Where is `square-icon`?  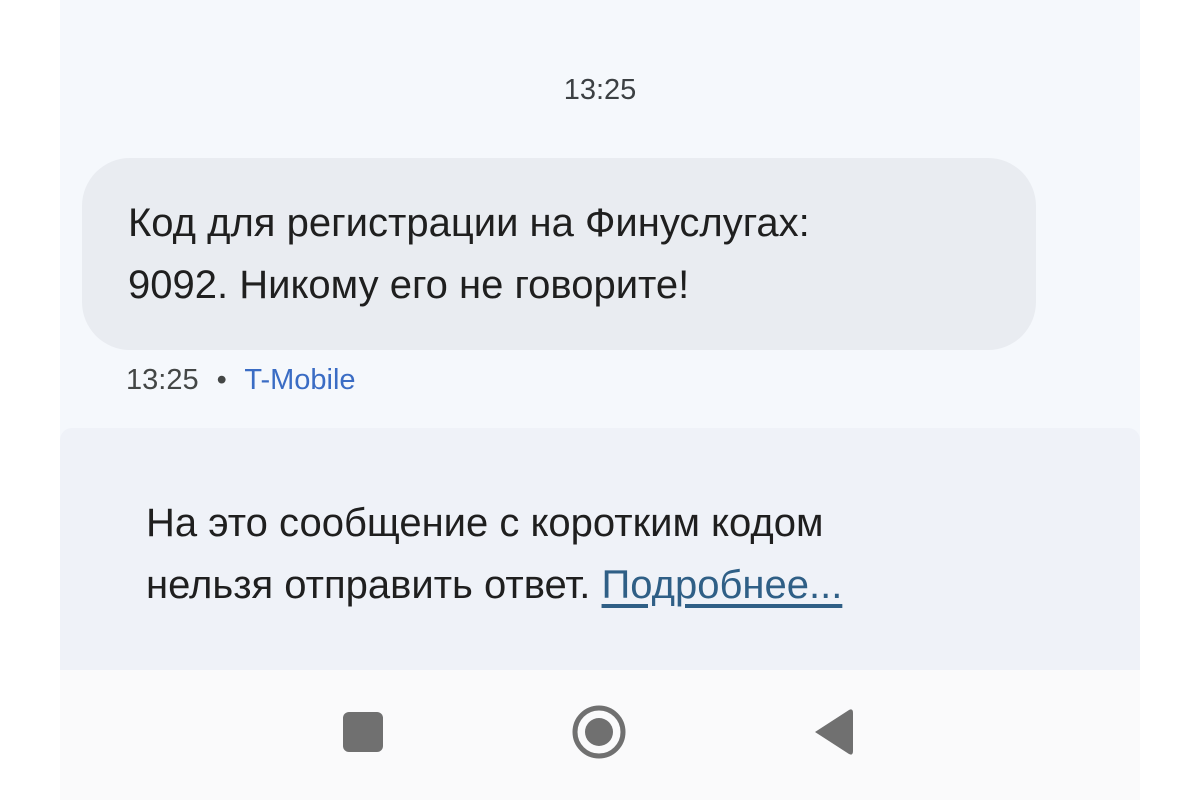 square-icon is located at coordinates (363, 732).